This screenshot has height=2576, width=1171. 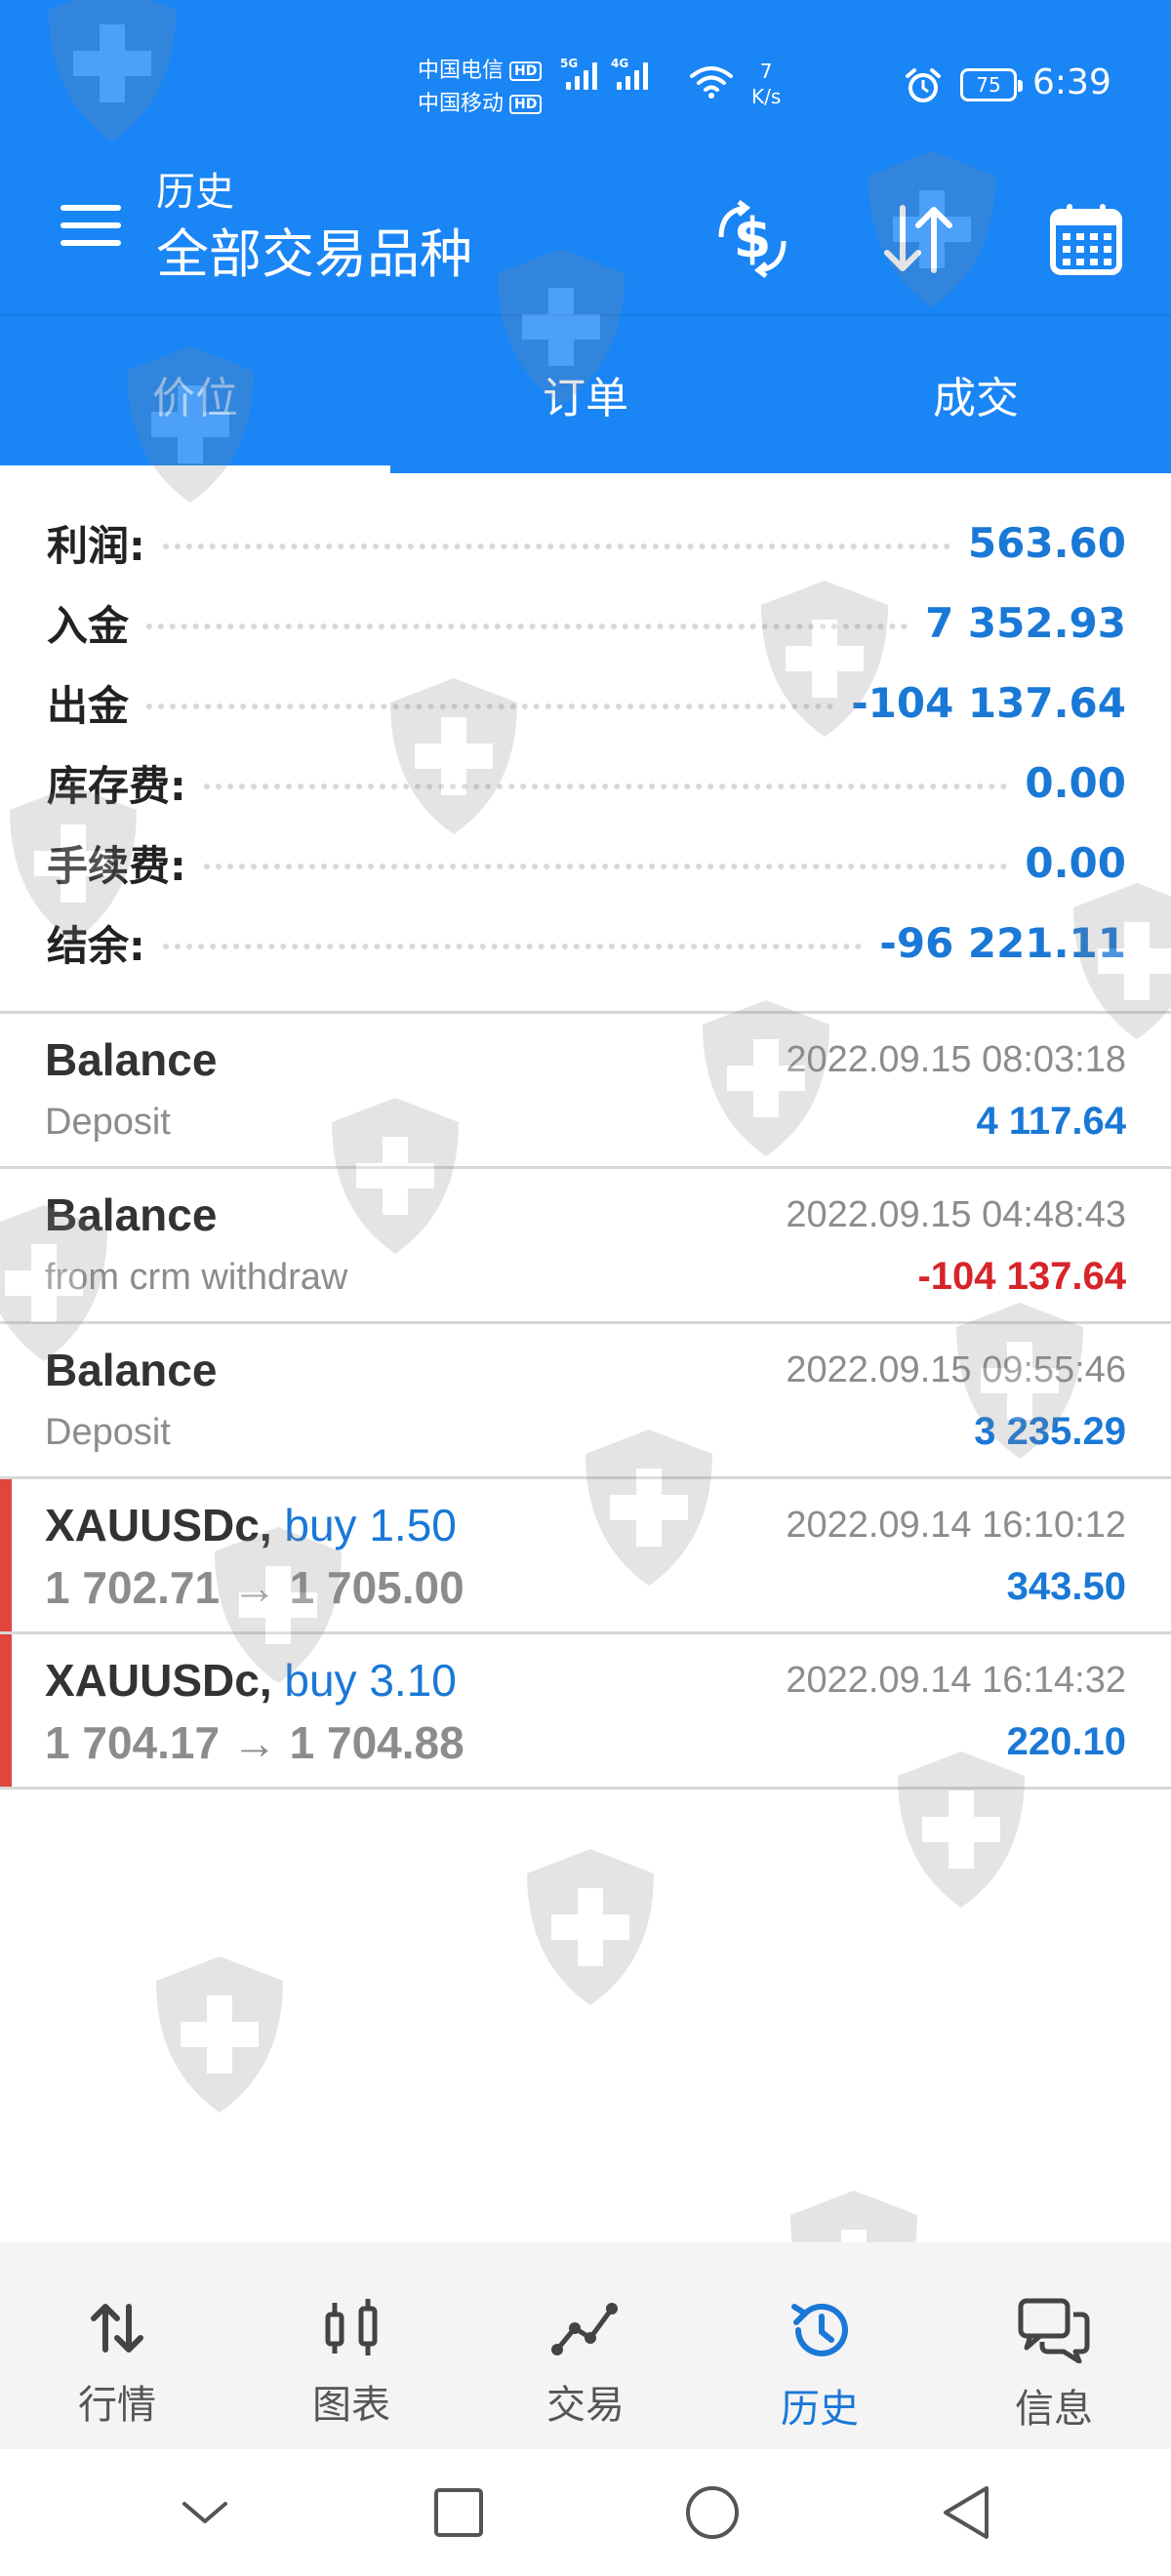 What do you see at coordinates (956, 1059) in the screenshot?
I see `row-time: 2022.09.15 08:03:18` at bounding box center [956, 1059].